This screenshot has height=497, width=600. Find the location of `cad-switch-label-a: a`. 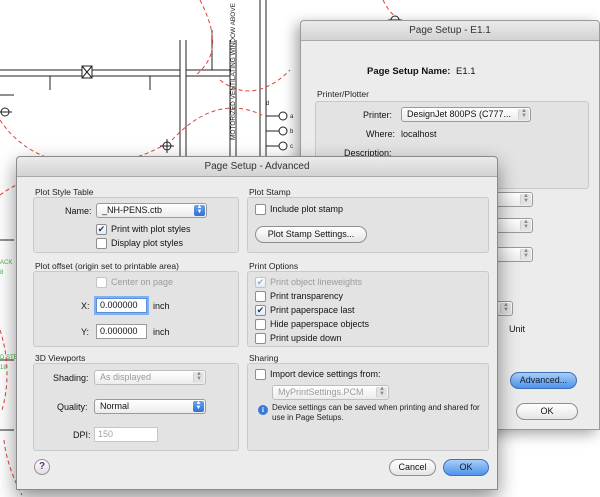

cad-switch-label-a: a is located at coordinates (292, 117).